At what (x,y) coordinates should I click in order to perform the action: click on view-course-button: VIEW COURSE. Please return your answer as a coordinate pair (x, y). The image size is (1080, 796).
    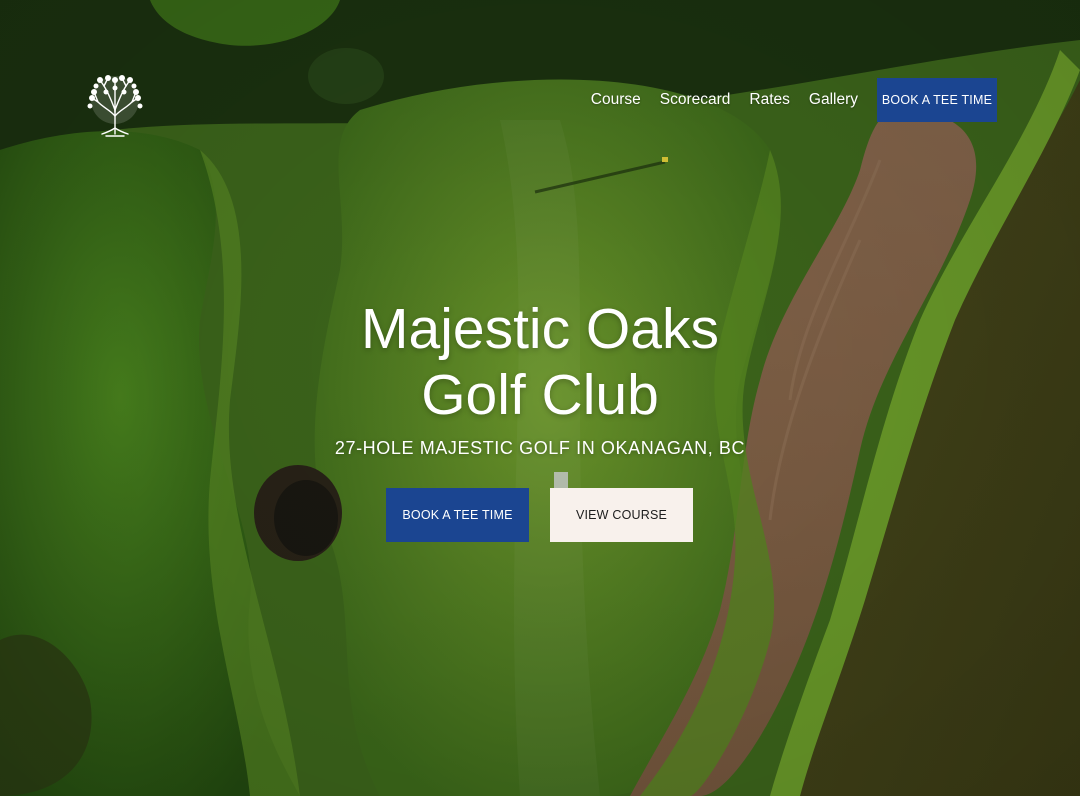
    Looking at the image, I should click on (621, 515).